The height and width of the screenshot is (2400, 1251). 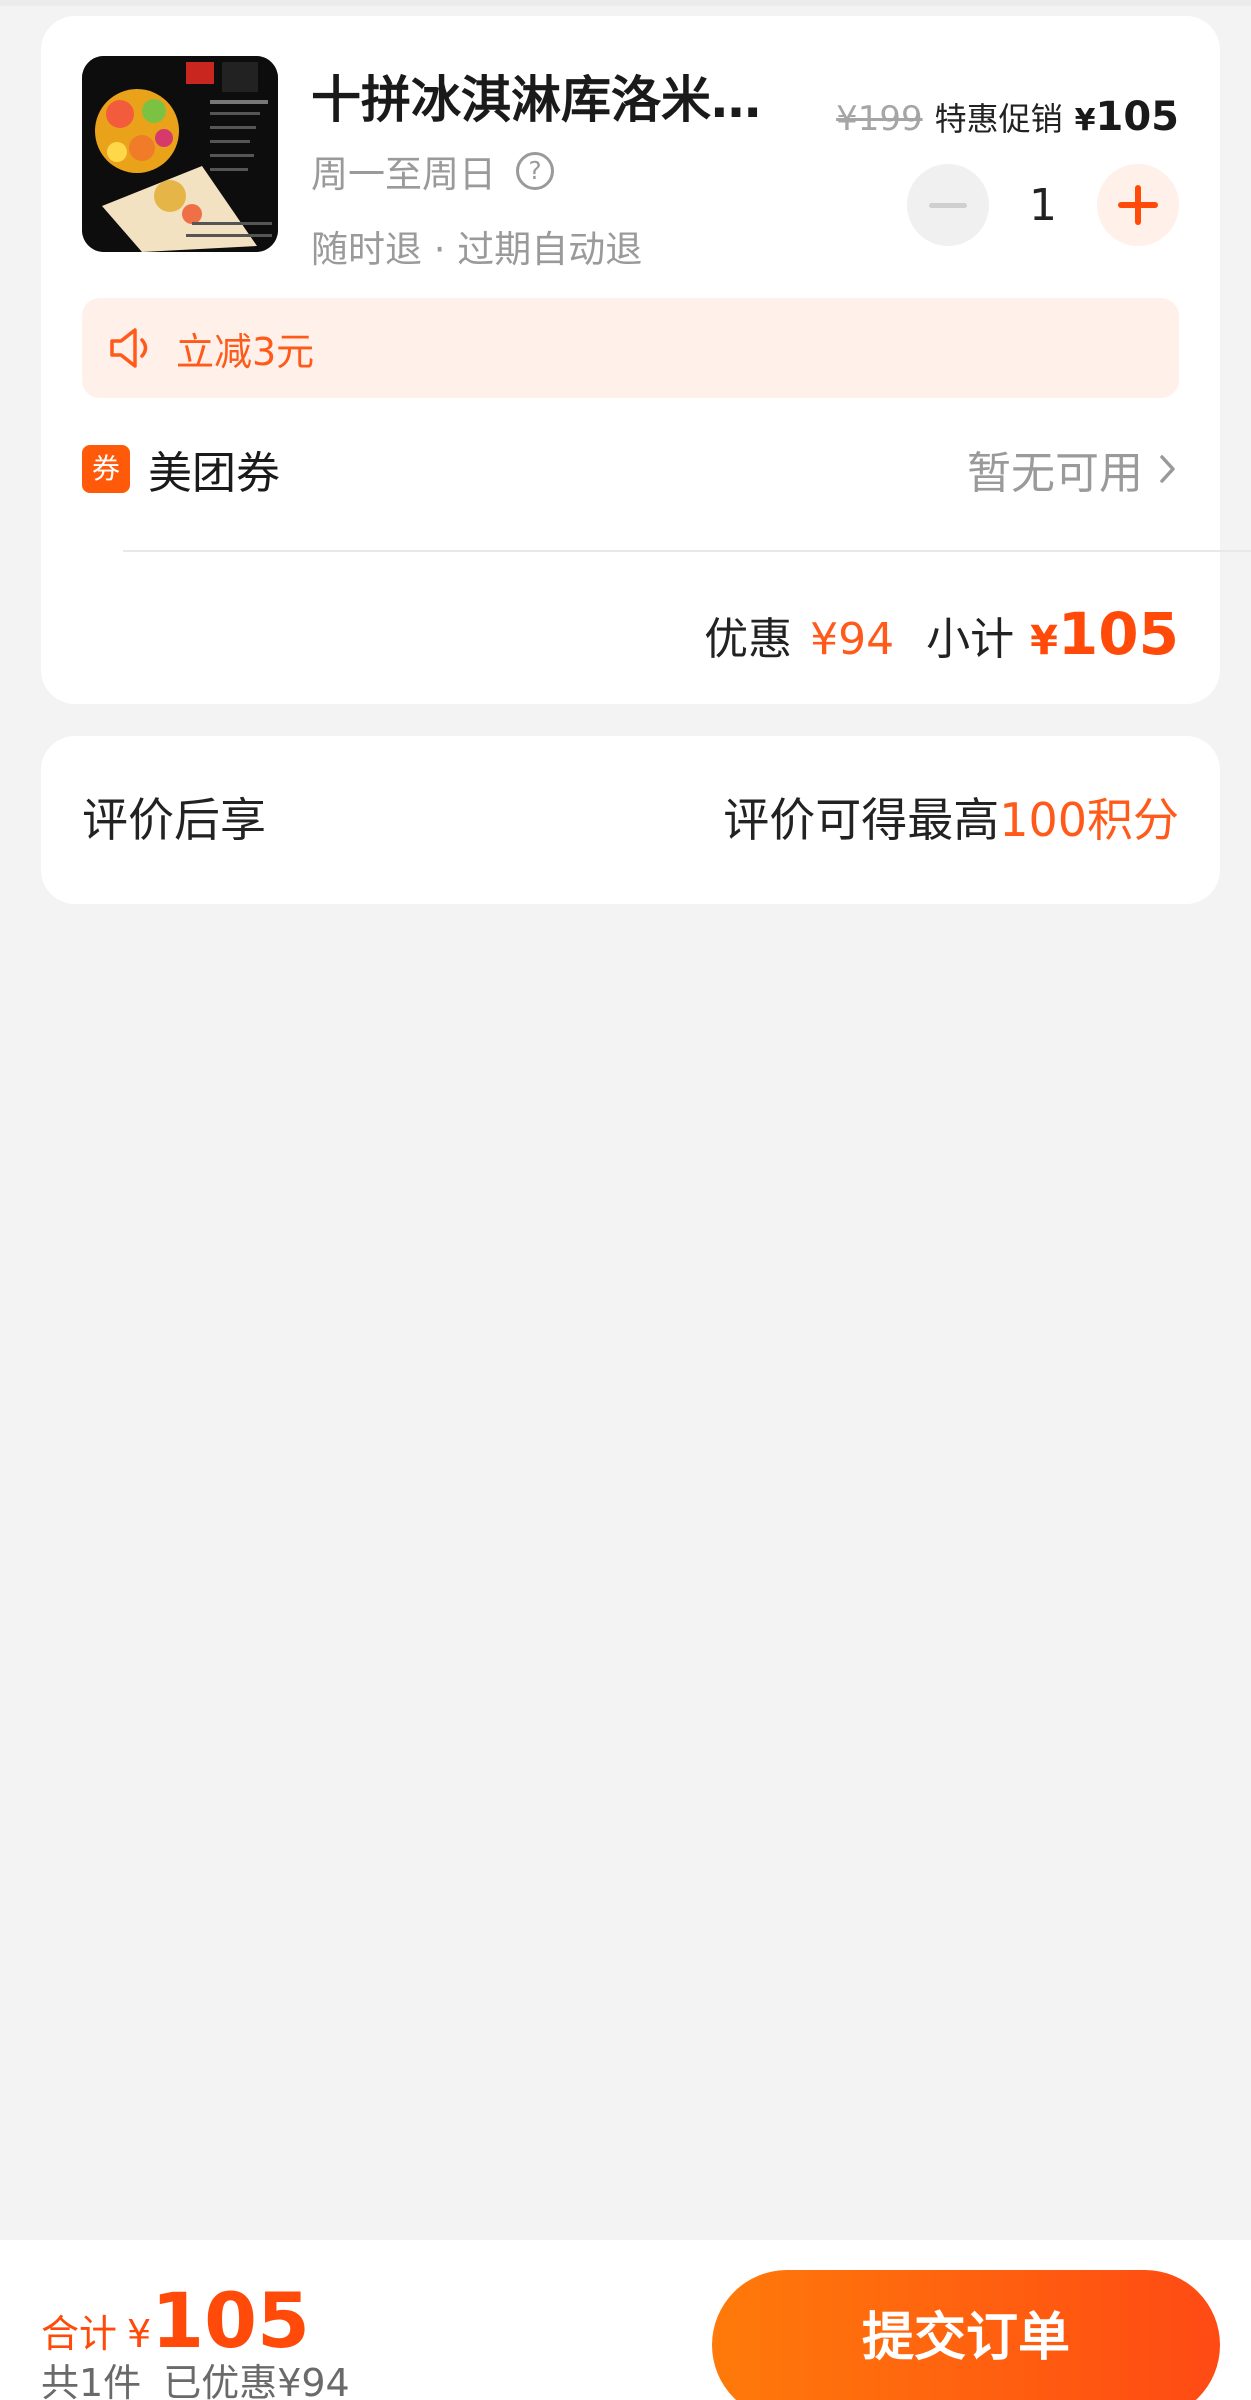 I want to click on increase-button, so click(x=1138, y=205).